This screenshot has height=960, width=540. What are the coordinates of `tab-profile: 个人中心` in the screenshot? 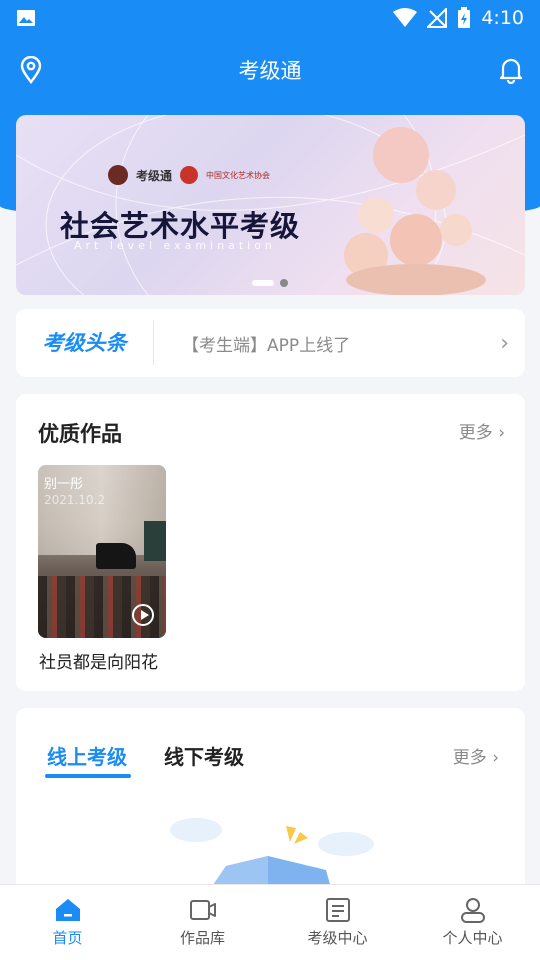 It's located at (472, 922).